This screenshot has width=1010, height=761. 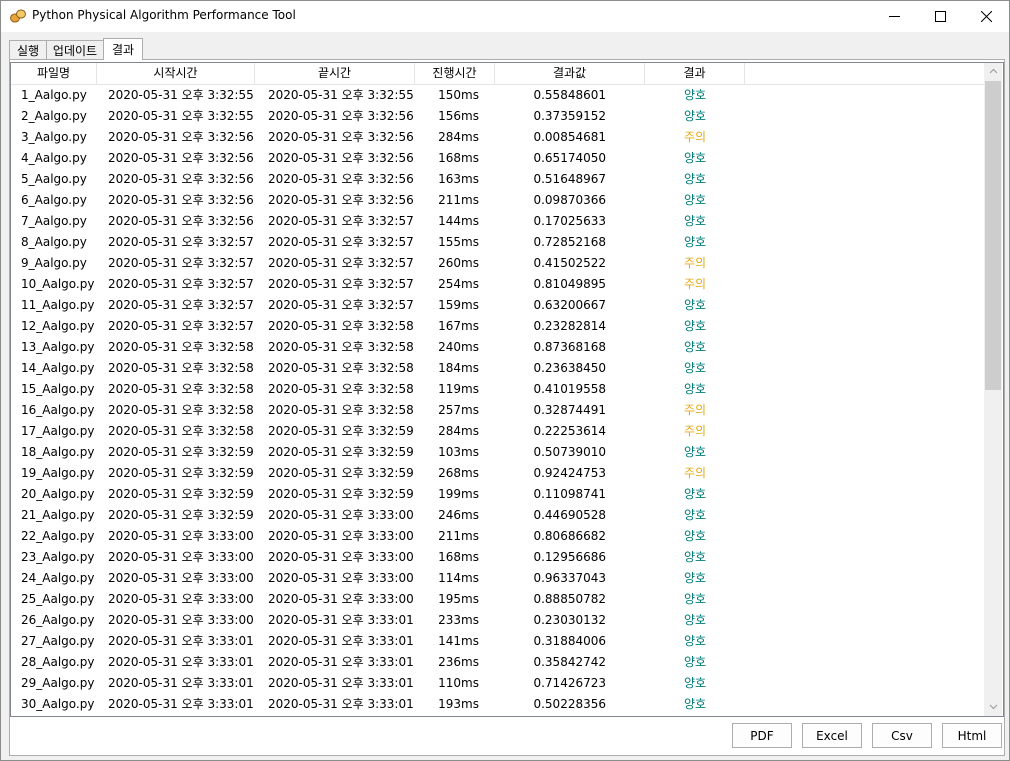 What do you see at coordinates (569, 242) in the screenshot?
I see `row-value-cell: 0.72852168` at bounding box center [569, 242].